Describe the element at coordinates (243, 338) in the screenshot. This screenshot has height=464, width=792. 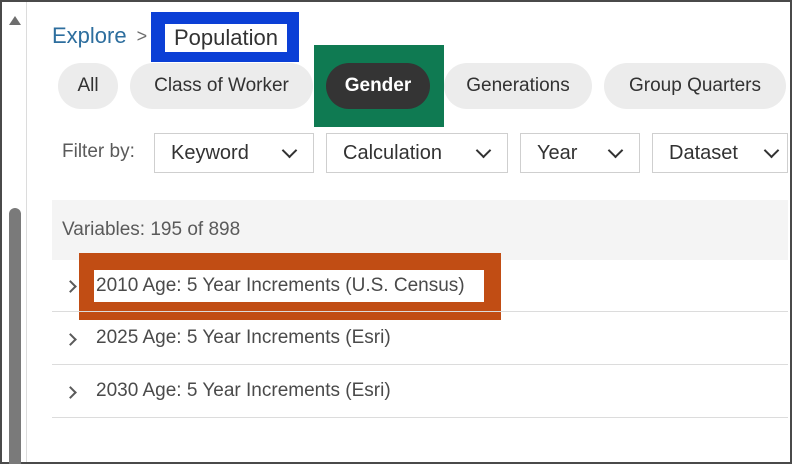
I see `variable-row-label: 2025 Age: 5 Year Increments (Esri)` at that location.